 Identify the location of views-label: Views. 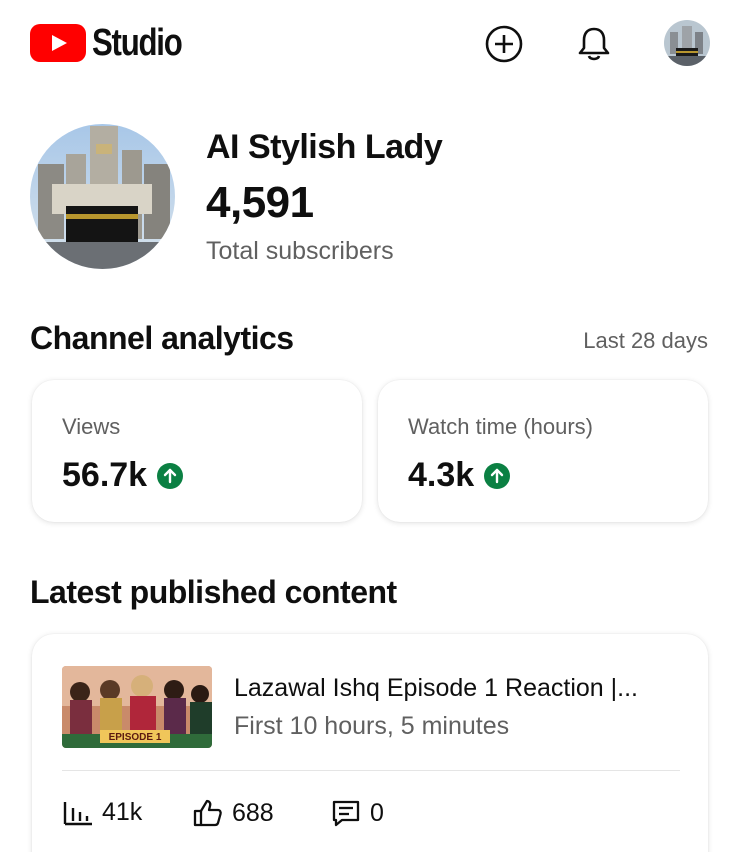
(91, 426).